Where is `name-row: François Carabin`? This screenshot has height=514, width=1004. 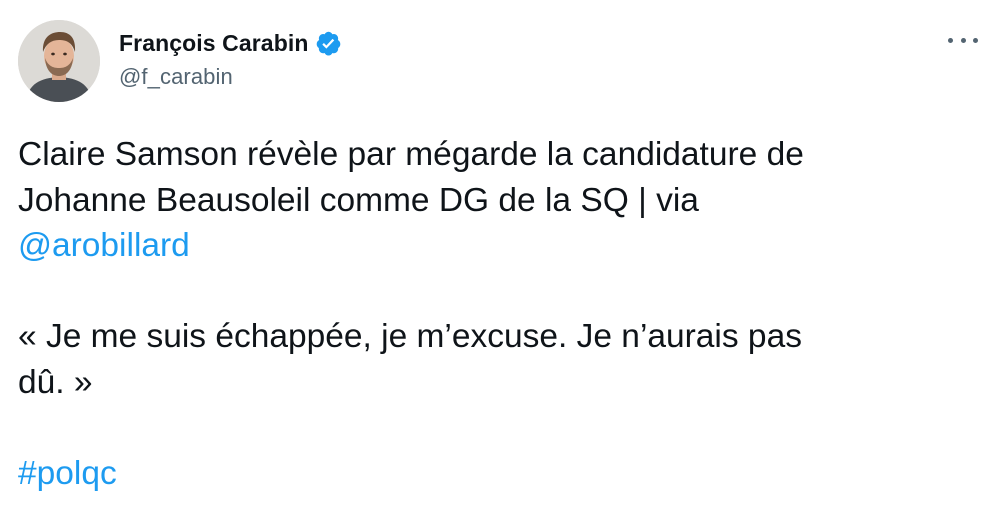
name-row: François Carabin is located at coordinates (230, 43).